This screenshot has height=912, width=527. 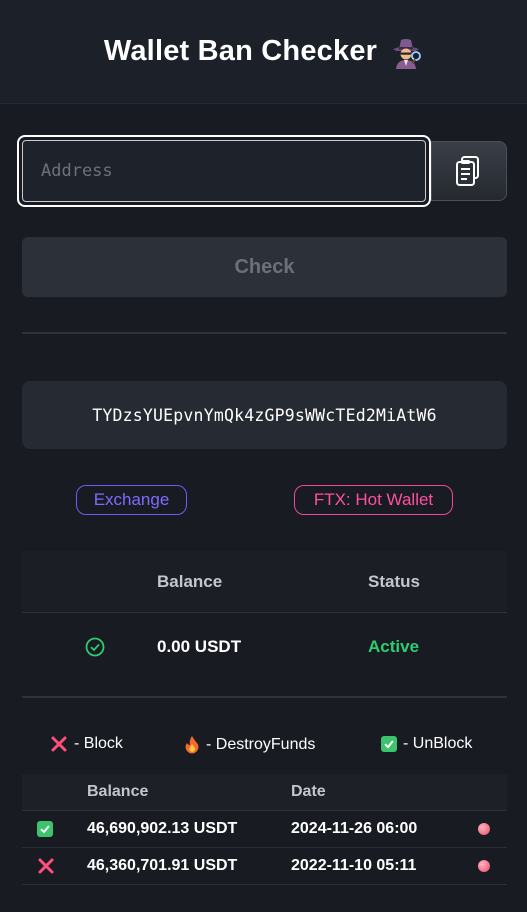 I want to click on history-balance: 46,360,701.91 USDT, so click(x=162, y=865).